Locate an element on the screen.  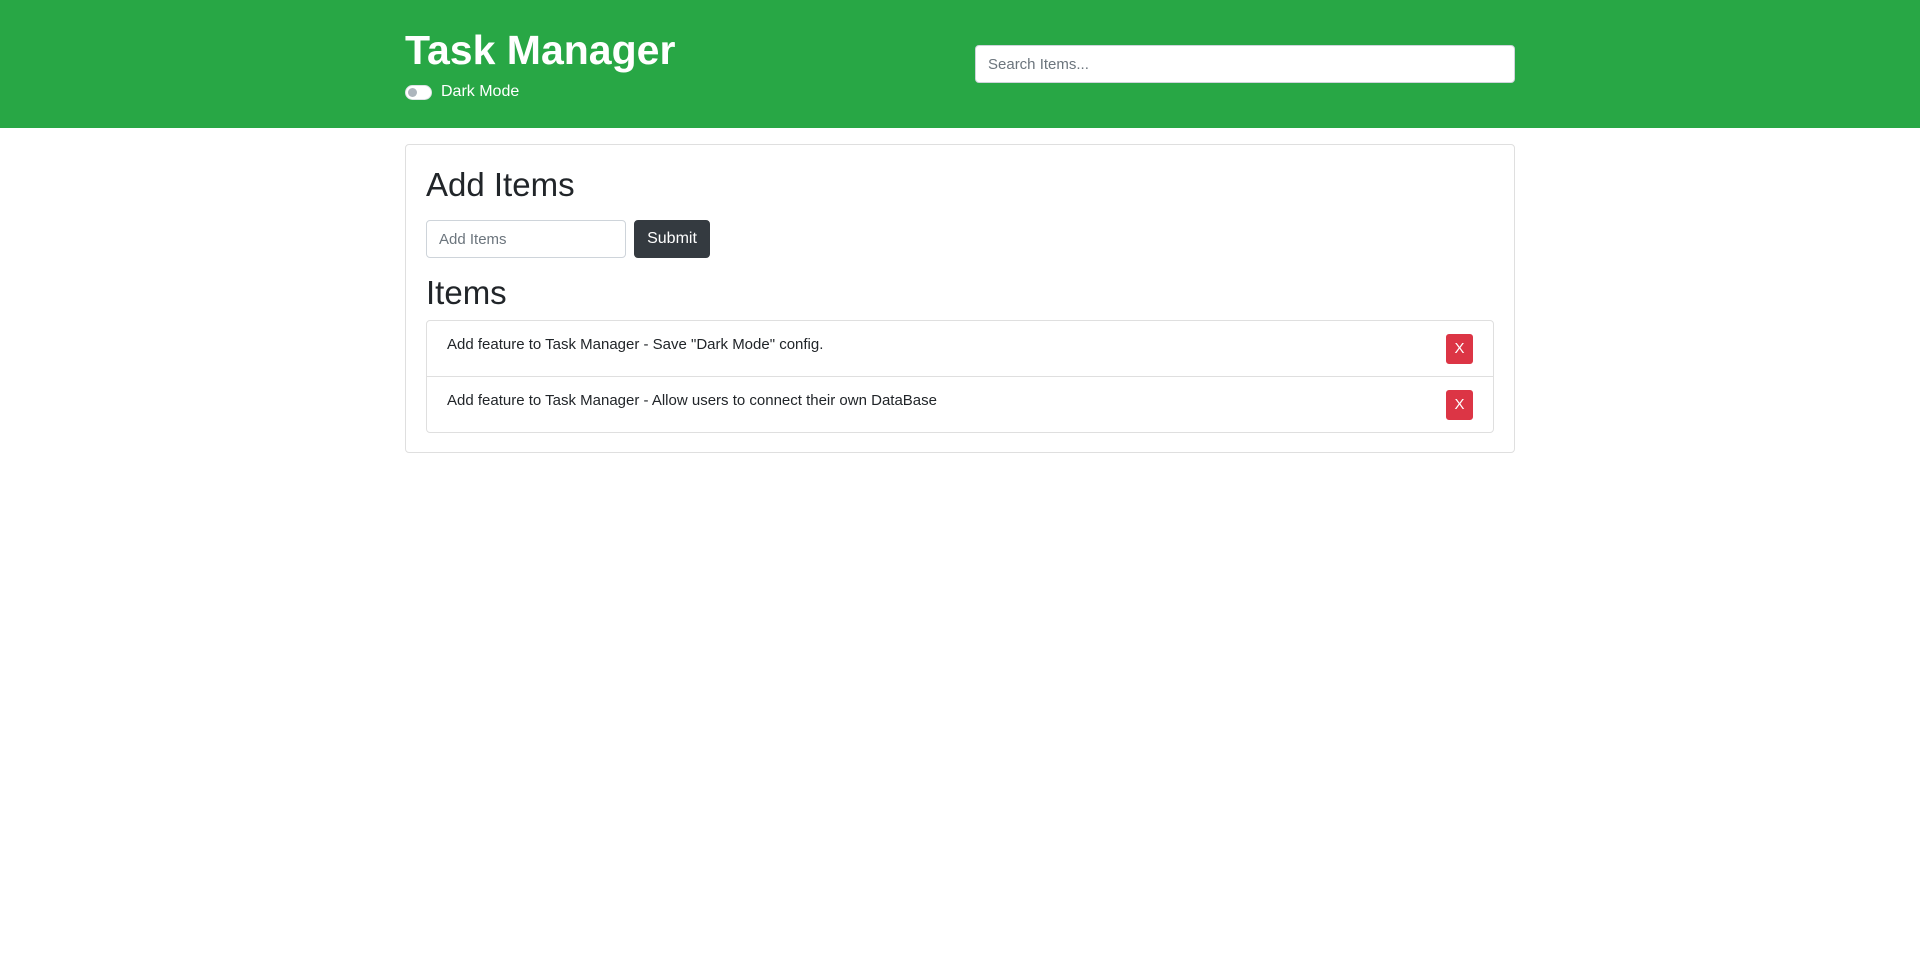
items-heading: Items is located at coordinates (466, 292).